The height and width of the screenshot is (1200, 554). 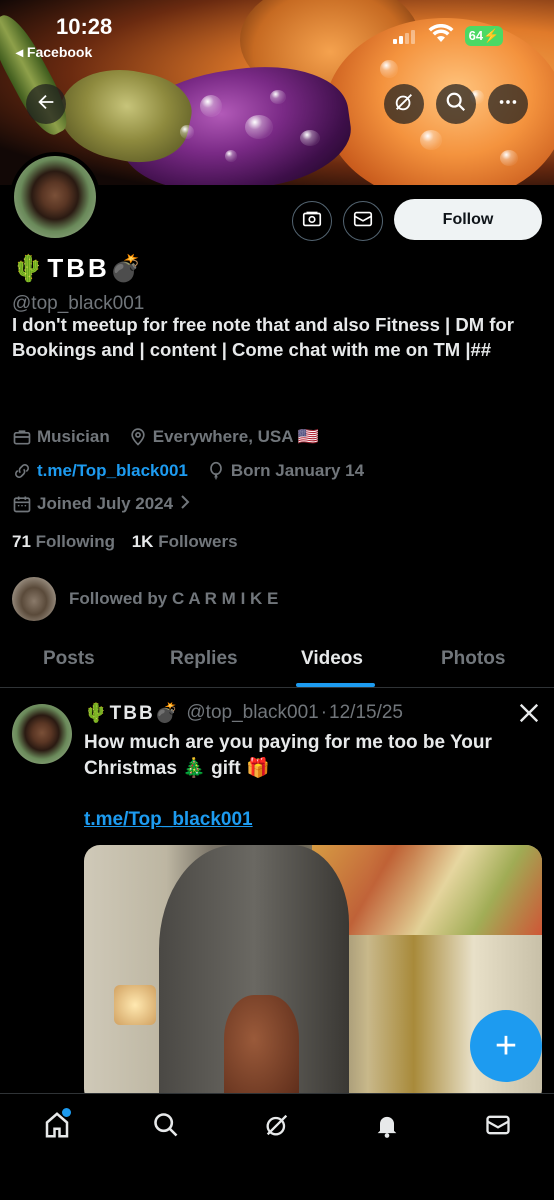 What do you see at coordinates (42, 734) in the screenshot?
I see `post-author-avatar` at bounding box center [42, 734].